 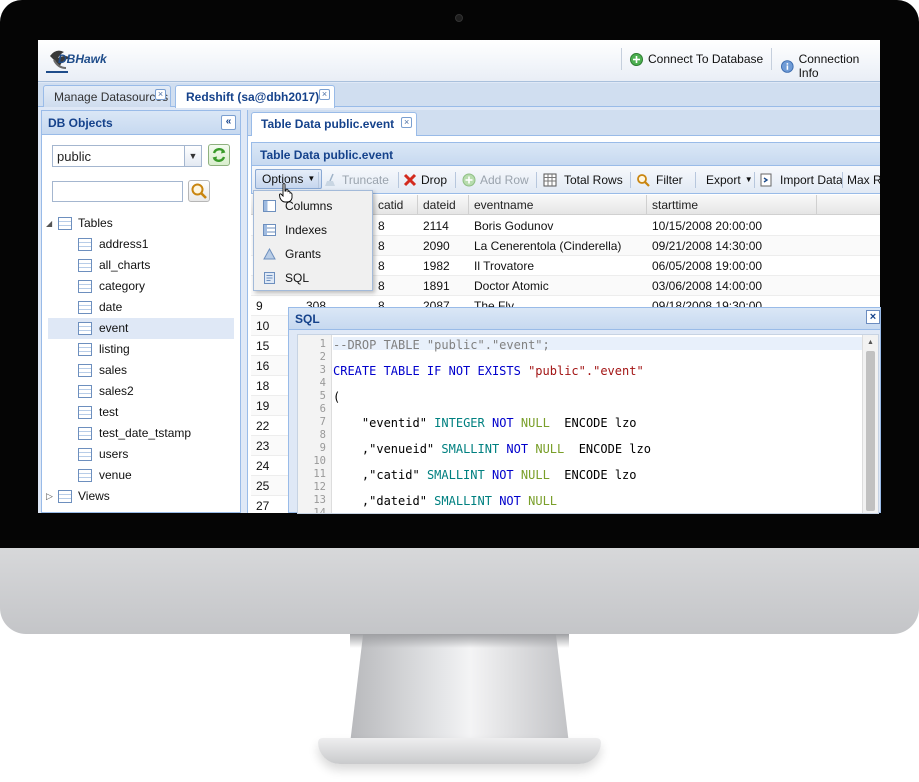 I want to click on object-search-input, so click(x=117, y=191).